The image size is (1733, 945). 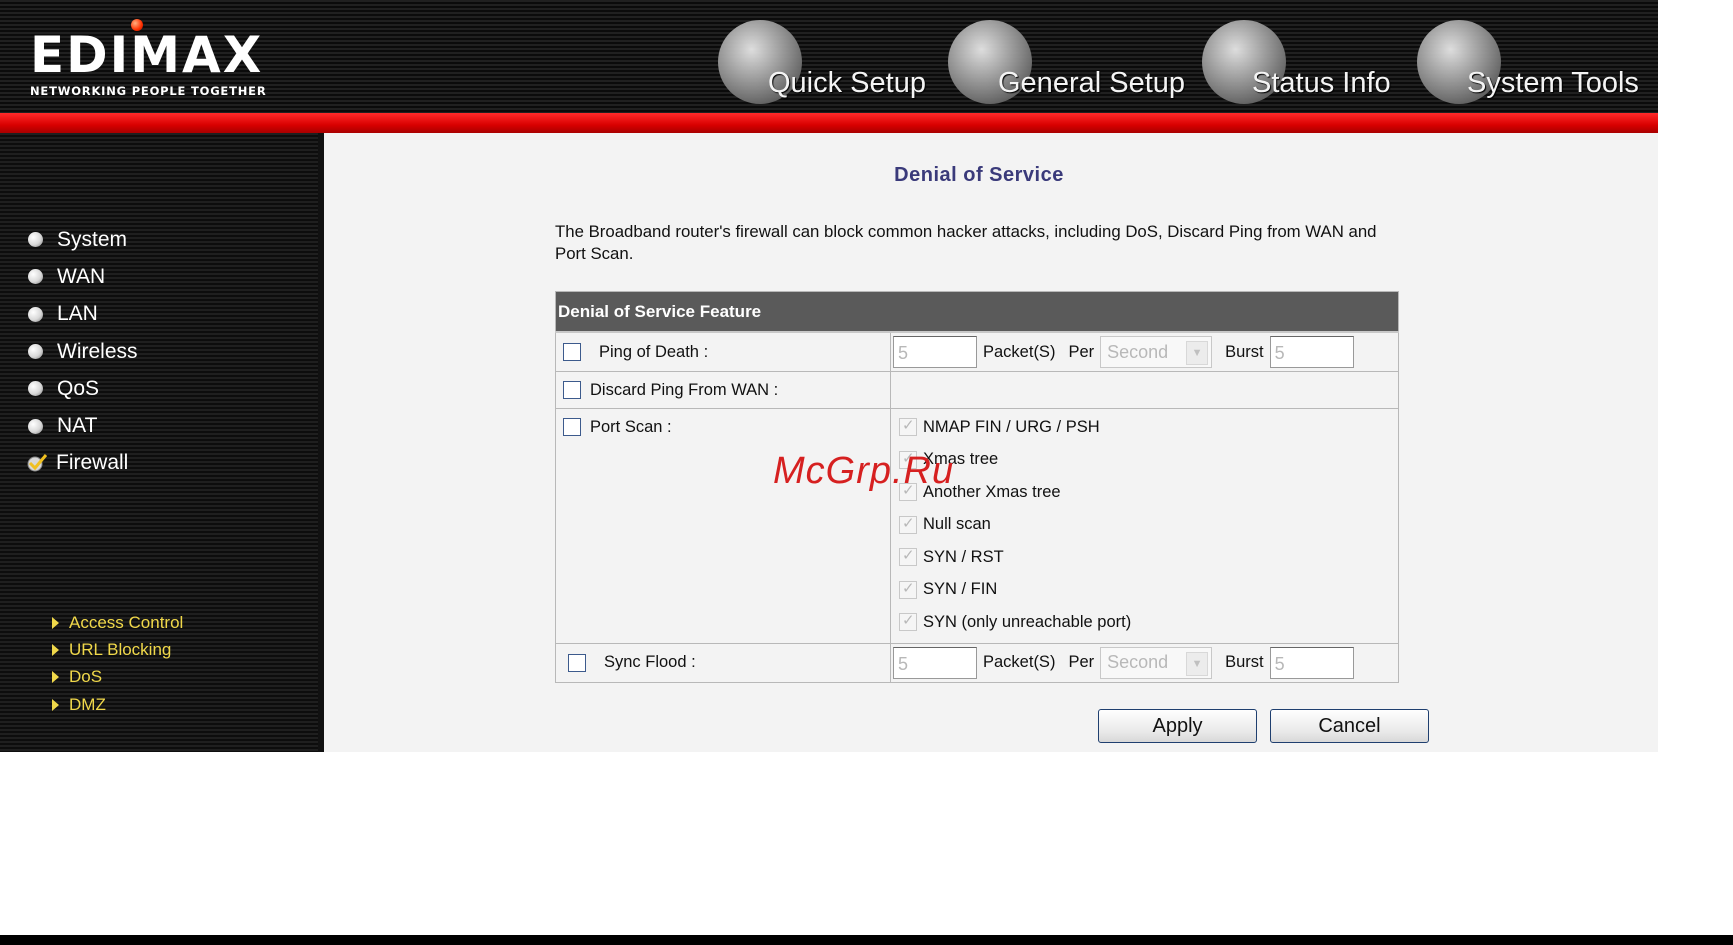 What do you see at coordinates (1148, 622) in the screenshot?
I see `port-scan-option: SYN (only unreachable port)` at bounding box center [1148, 622].